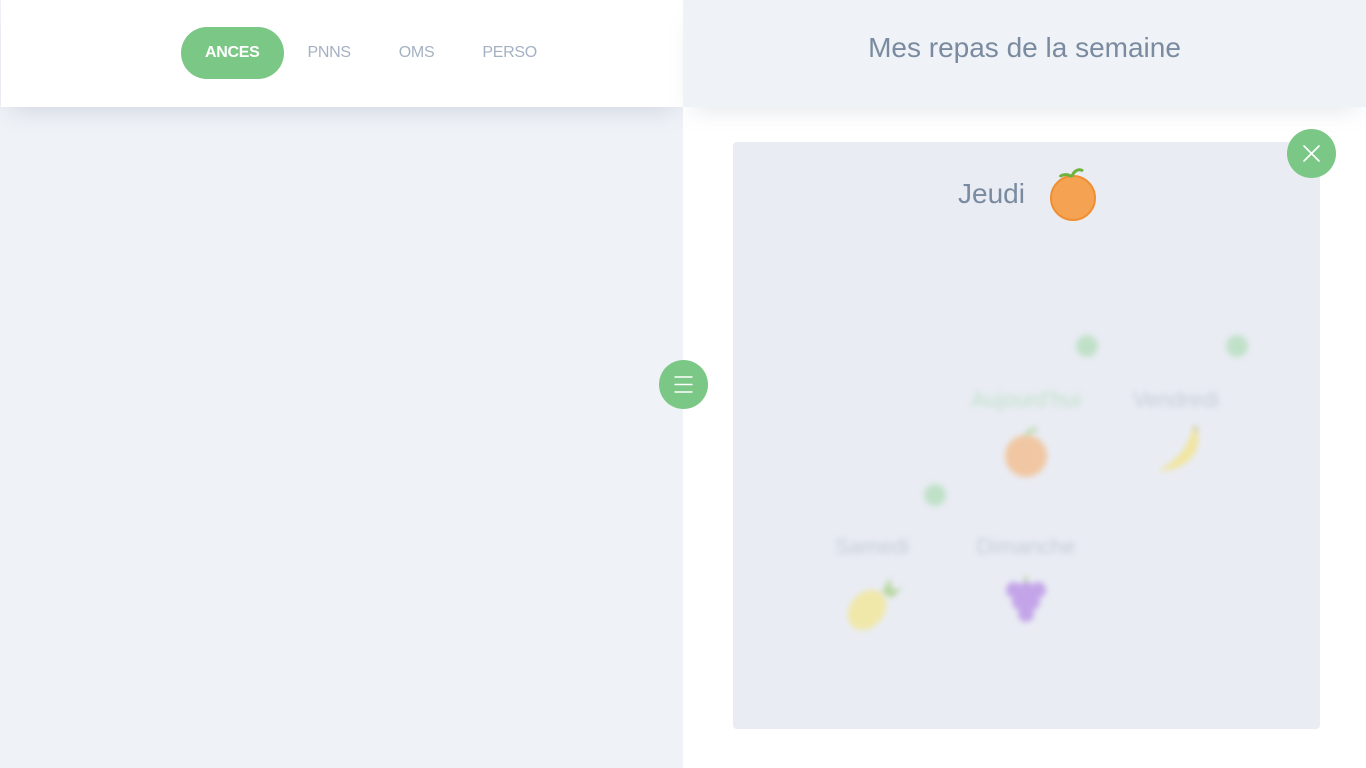  I want to click on reference-tabs: ANCES PNNS OMS PERSO, so click(371, 53).